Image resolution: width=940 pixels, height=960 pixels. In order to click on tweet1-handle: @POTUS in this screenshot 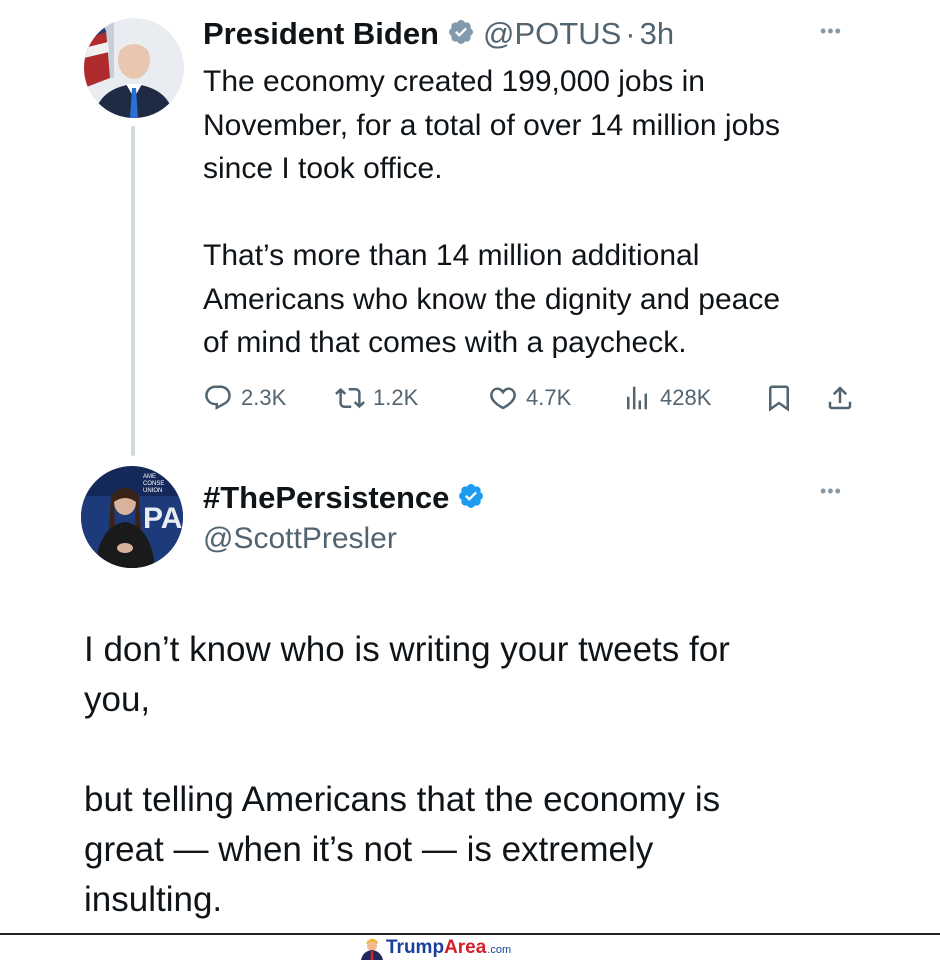, I will do `click(552, 34)`.